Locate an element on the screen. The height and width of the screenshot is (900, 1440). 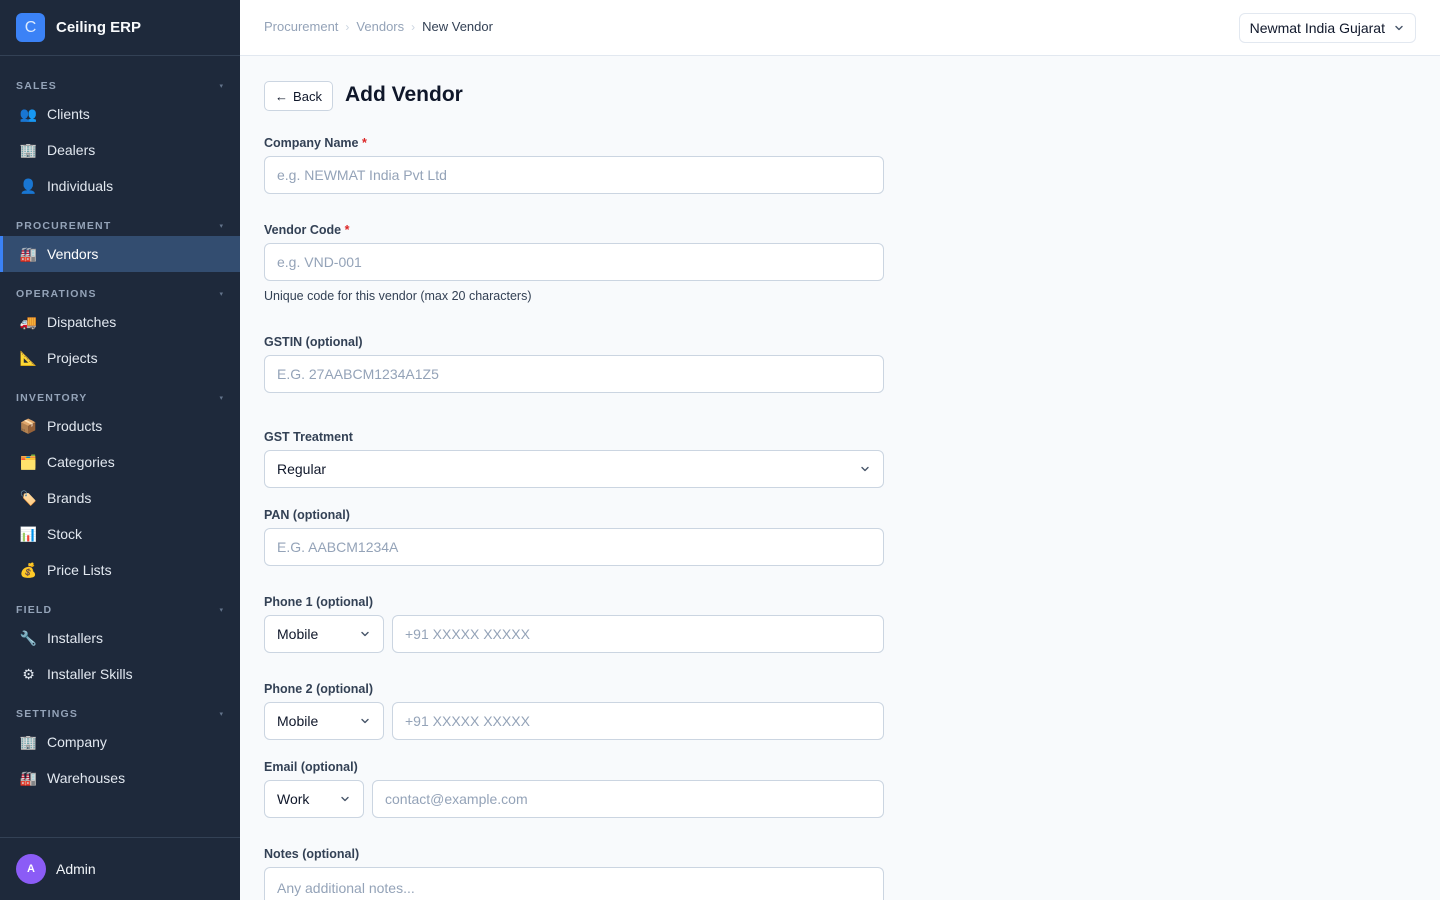
gstin-input: E.G. 27AABCM1234A1Z5 is located at coordinates (574, 374).